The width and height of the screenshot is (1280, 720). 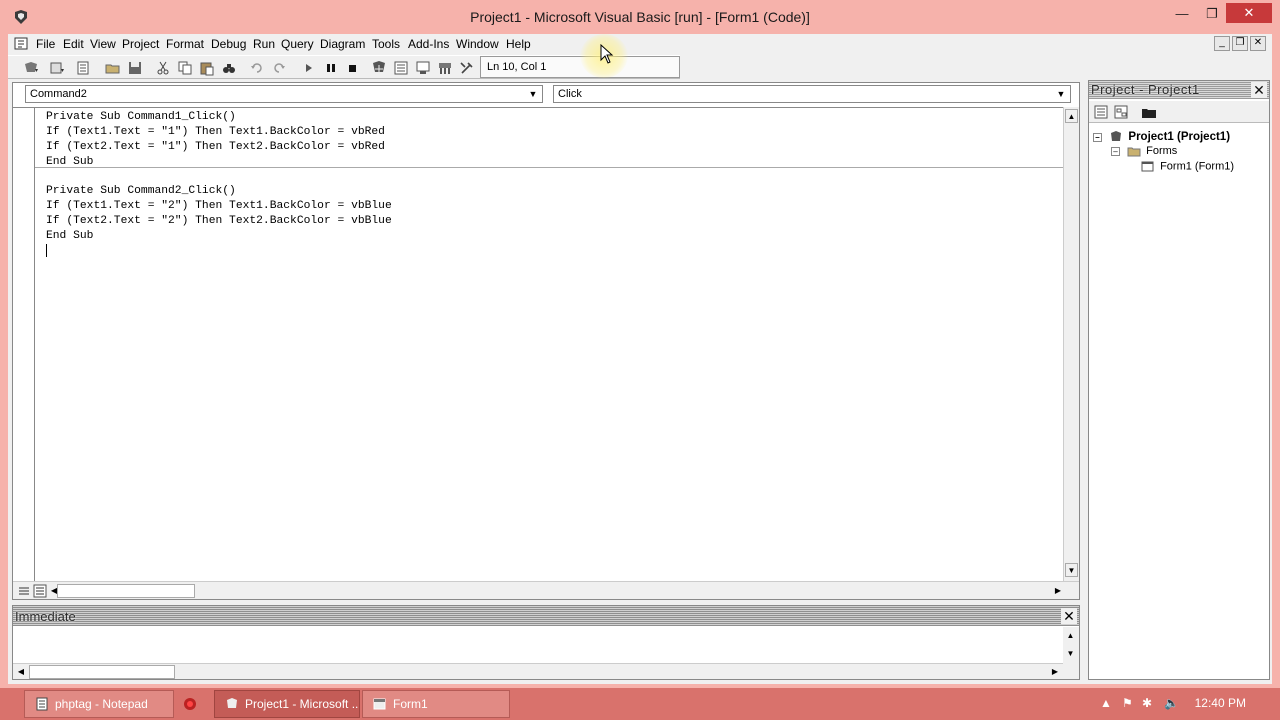 I want to click on copy-icon, so click(x=185, y=68).